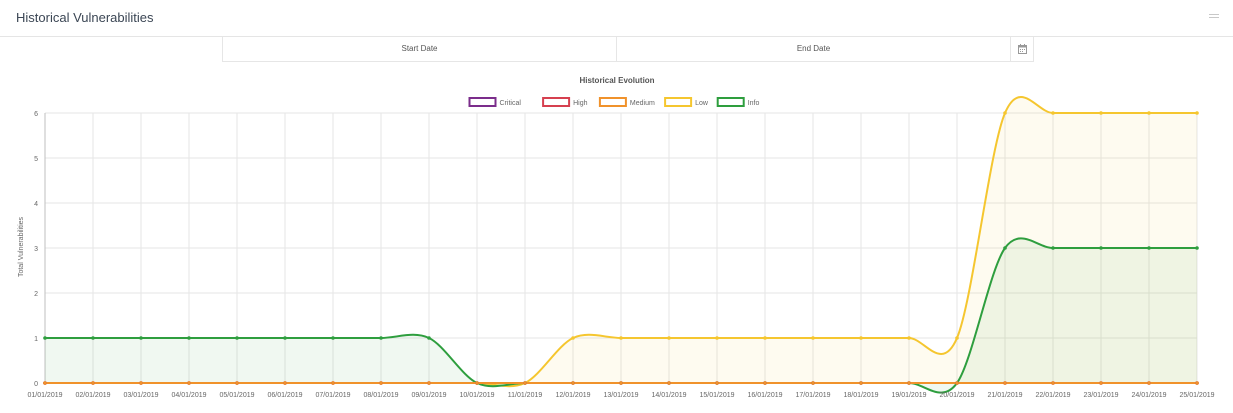 Image resolution: width=1233 pixels, height=413 pixels. I want to click on y-axis-label: Total Vulnerabilities, so click(21, 246).